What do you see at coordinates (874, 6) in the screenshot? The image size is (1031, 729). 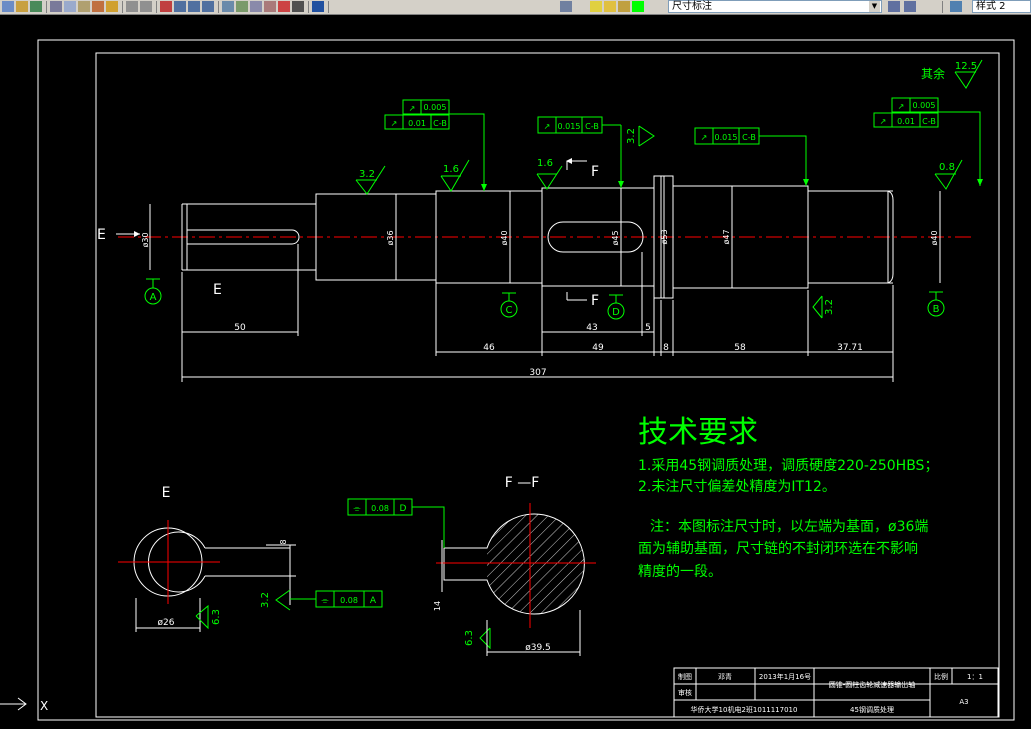 I see `chevron-down-icon: ▼` at bounding box center [874, 6].